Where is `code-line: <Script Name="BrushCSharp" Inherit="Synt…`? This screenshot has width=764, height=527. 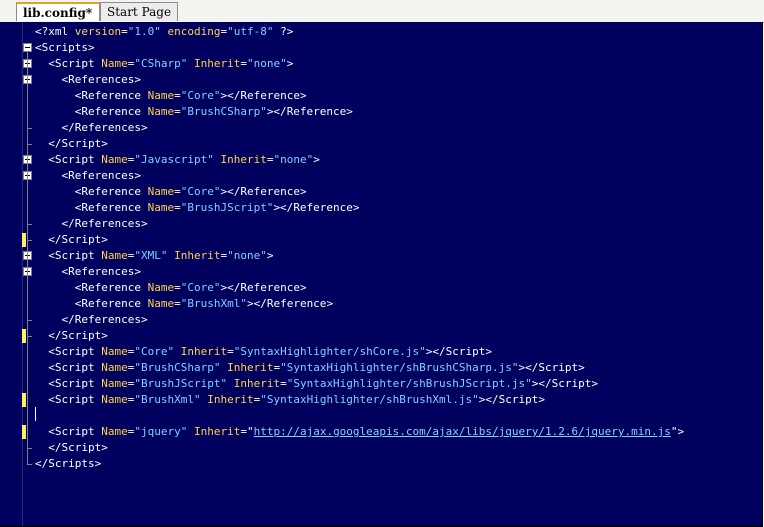 code-line: <Script Name="BrushCSharp" Inherit="Synt… is located at coordinates (310, 368).